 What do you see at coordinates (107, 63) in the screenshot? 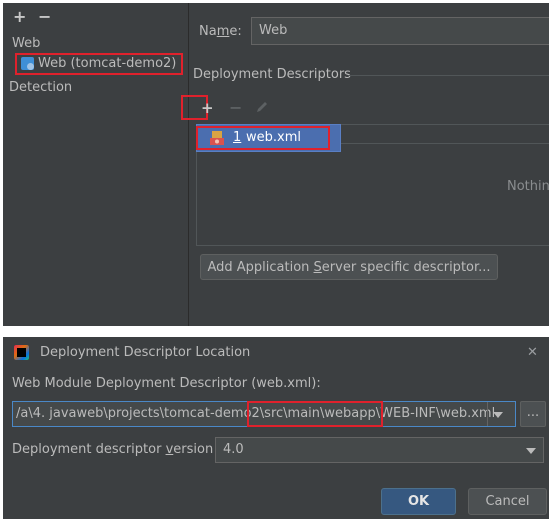
I see `tree-item-web-facet-label: Web (tomcat-demo2)` at bounding box center [107, 63].